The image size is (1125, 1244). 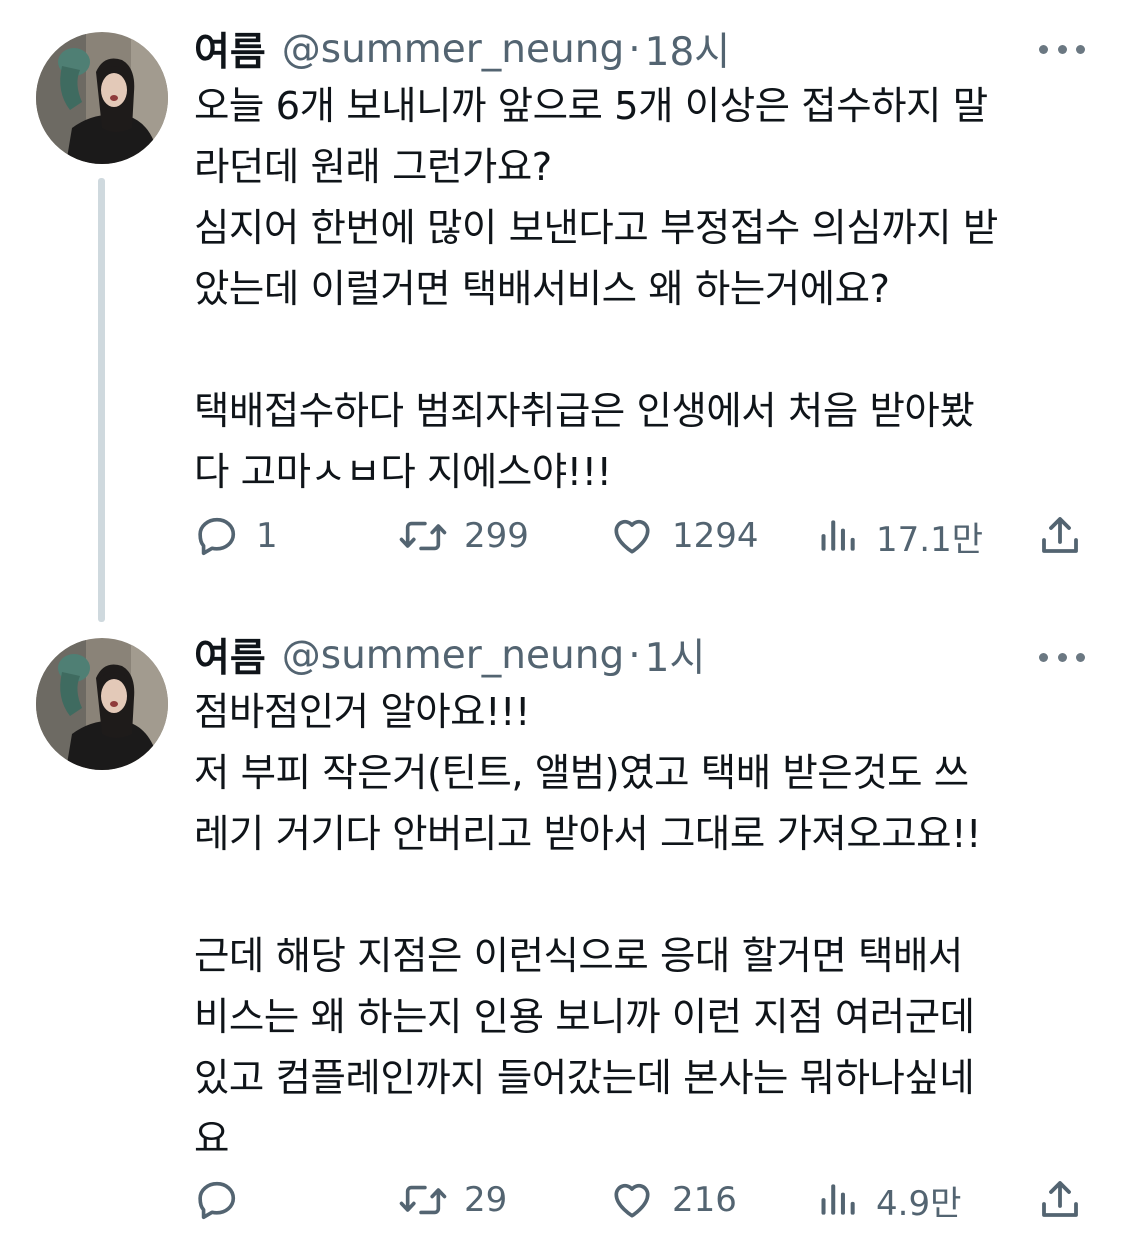 What do you see at coordinates (496, 536) in the screenshot?
I see `retweet-count: 299` at bounding box center [496, 536].